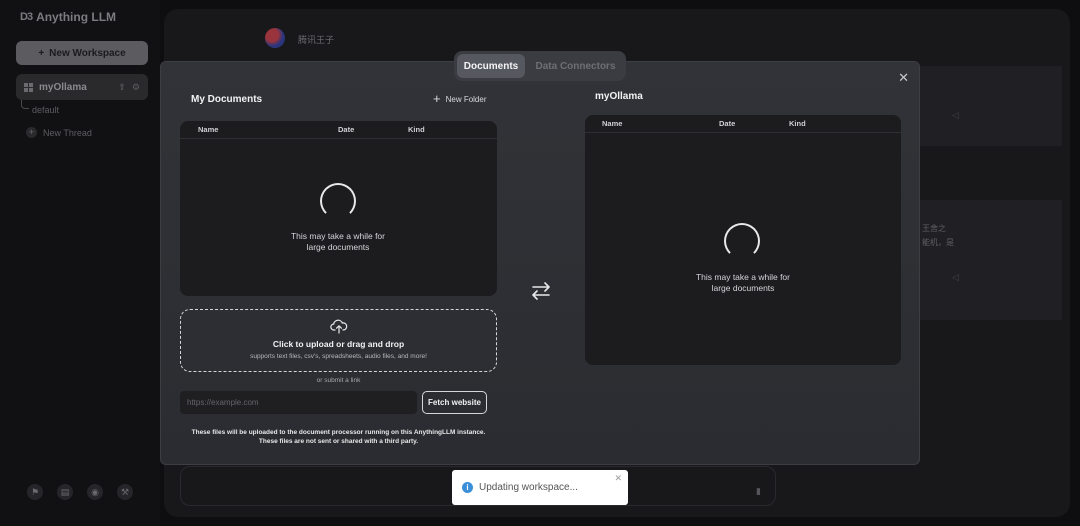  What do you see at coordinates (903, 78) in the screenshot?
I see `close-icon: ✕` at bounding box center [903, 78].